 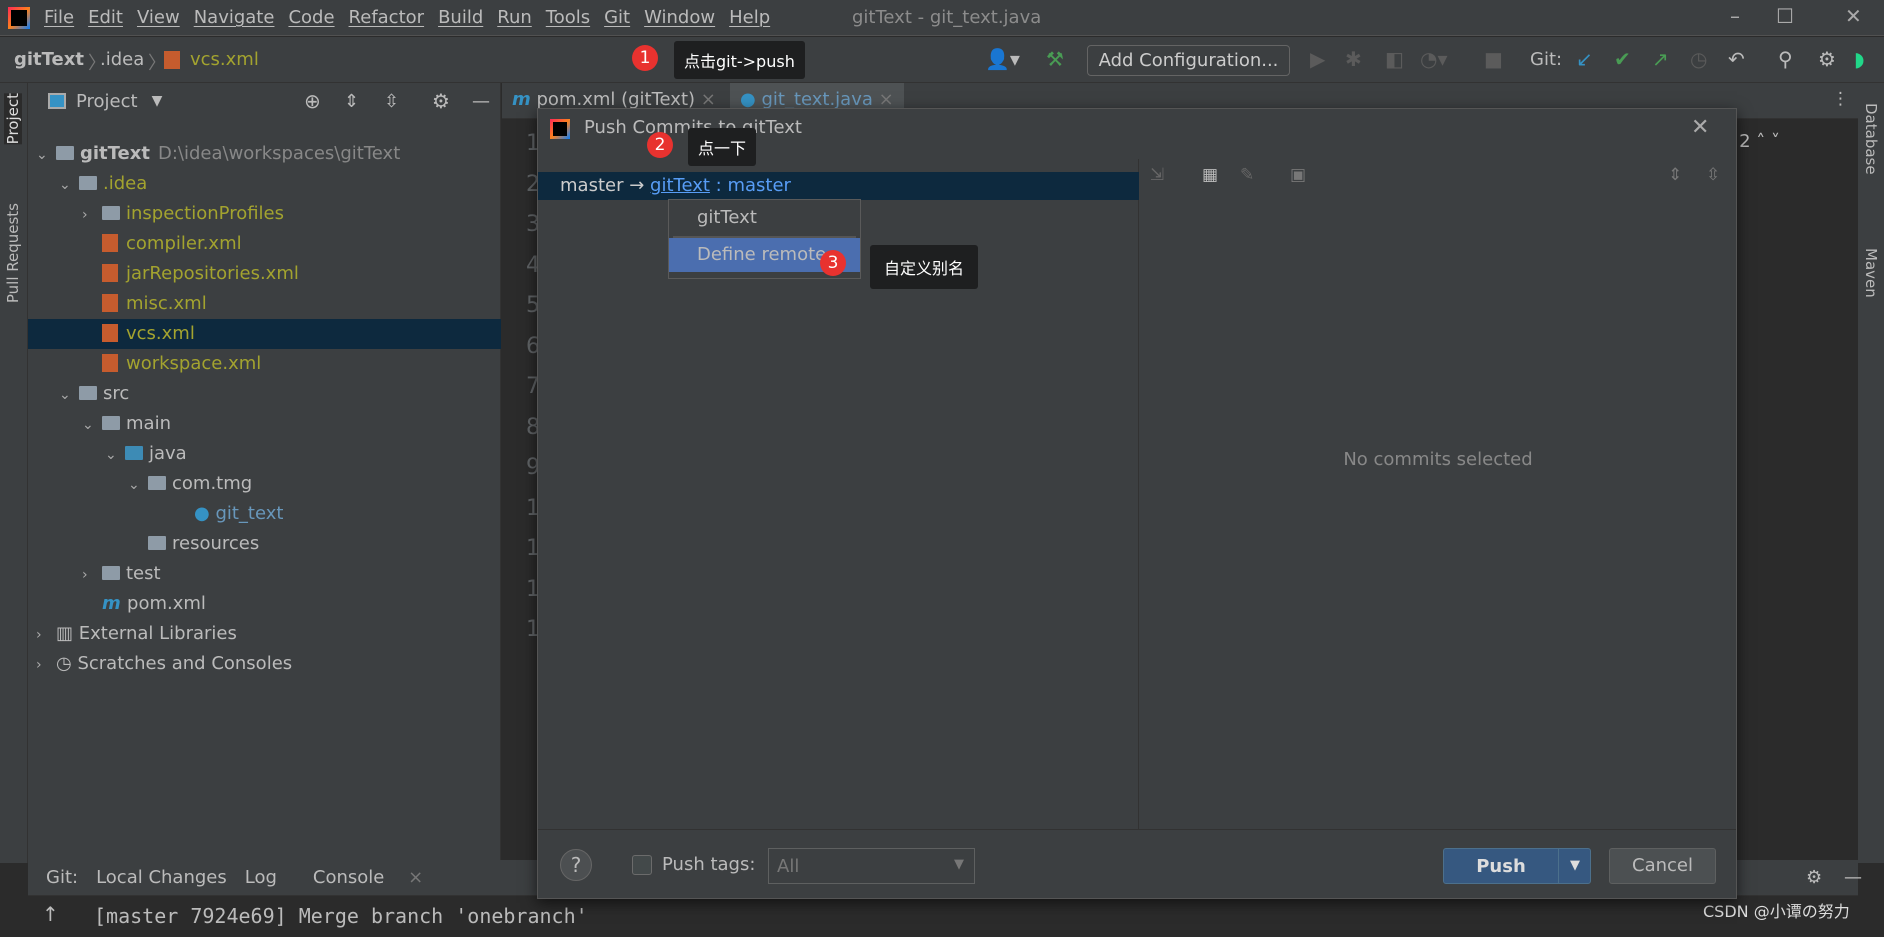 I want to click on menu-build: Build, so click(x=460, y=17).